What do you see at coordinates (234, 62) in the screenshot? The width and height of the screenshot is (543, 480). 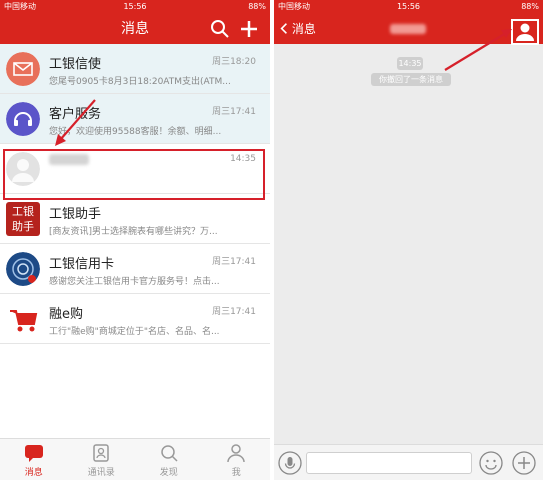 I see `conversation-time: 周三18:20` at bounding box center [234, 62].